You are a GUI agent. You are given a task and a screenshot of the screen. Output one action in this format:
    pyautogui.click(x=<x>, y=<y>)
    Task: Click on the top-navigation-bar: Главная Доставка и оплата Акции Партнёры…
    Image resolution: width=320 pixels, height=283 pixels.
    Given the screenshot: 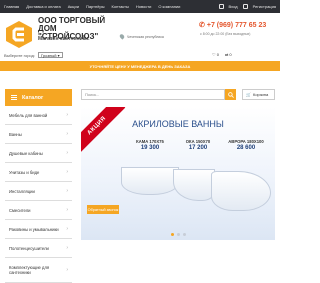 What is the action you would take?
    pyautogui.click(x=140, y=6)
    